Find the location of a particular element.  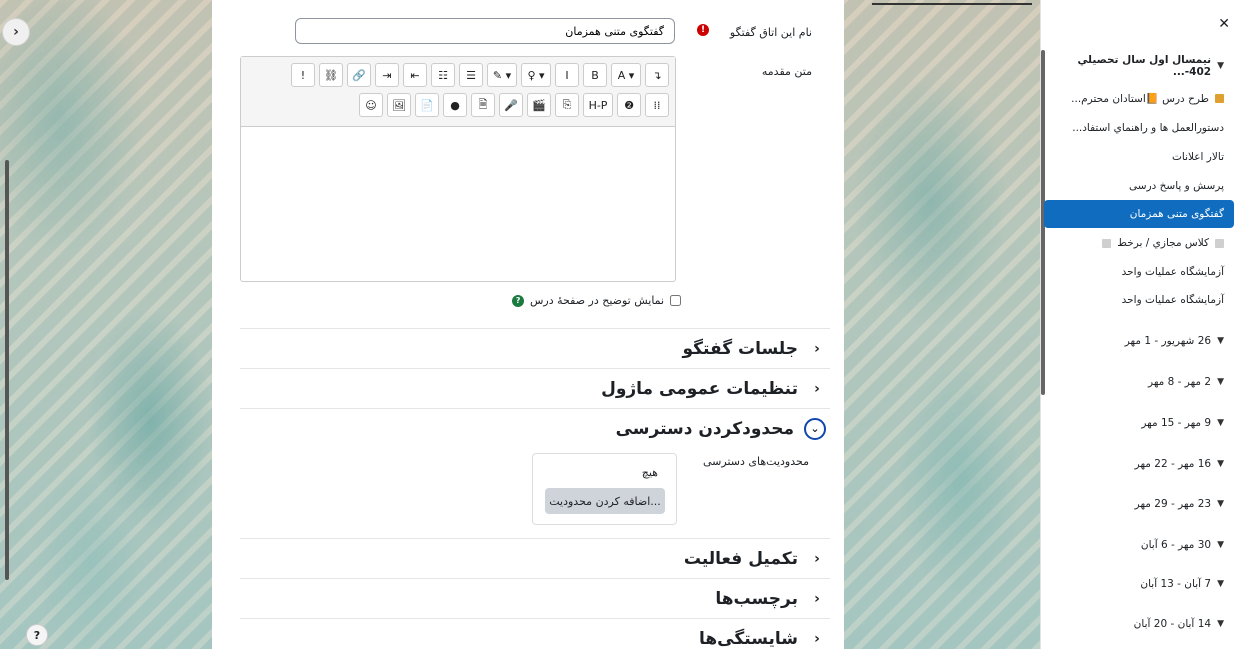

drawer-item: 9 مهر - 15 مهر ▼ is located at coordinates (1139, 423).